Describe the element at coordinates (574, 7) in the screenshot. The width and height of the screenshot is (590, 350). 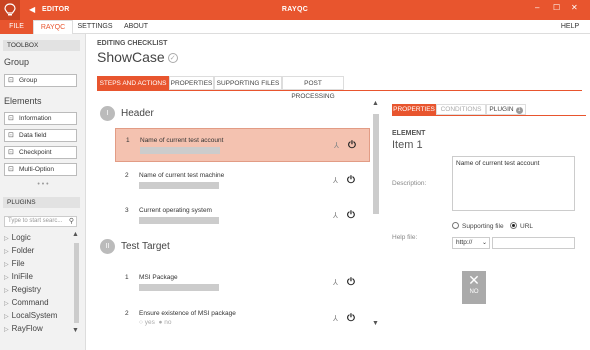
I see `close-icon: ✕` at that location.